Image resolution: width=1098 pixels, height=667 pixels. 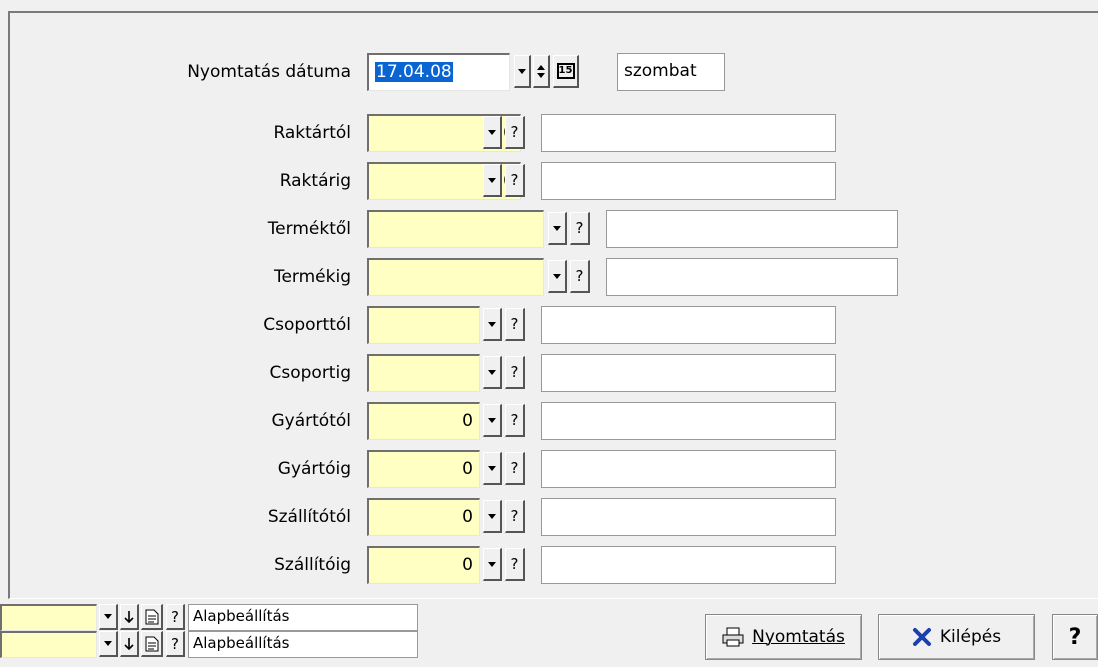 I want to click on print-date-dropdown-button, so click(x=522, y=71).